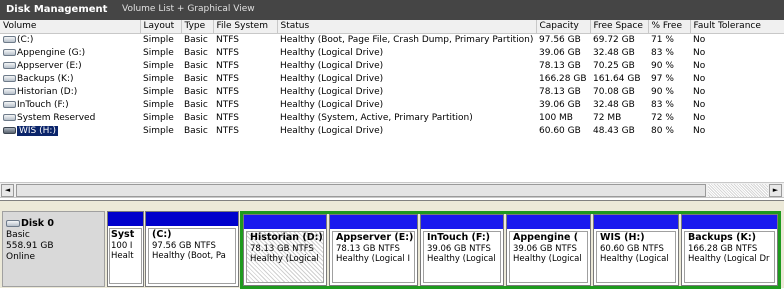  What do you see at coordinates (53, 249) in the screenshot?
I see `disk-0-info: Disk 0 Basic 558.91 GB Online` at bounding box center [53, 249].